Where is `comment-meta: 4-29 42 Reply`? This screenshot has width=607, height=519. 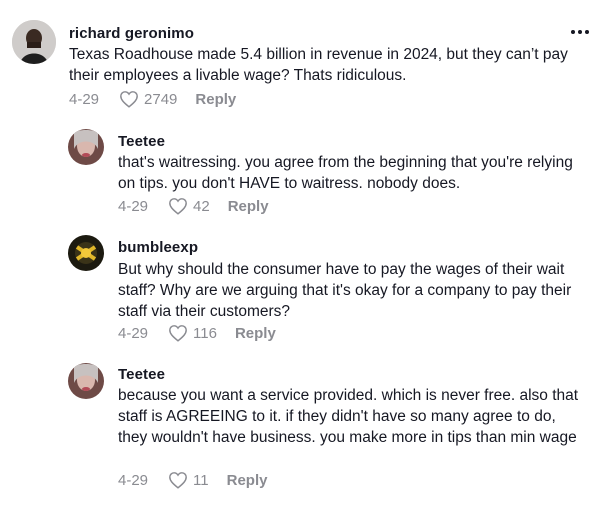 comment-meta: 4-29 42 Reply is located at coordinates (193, 206).